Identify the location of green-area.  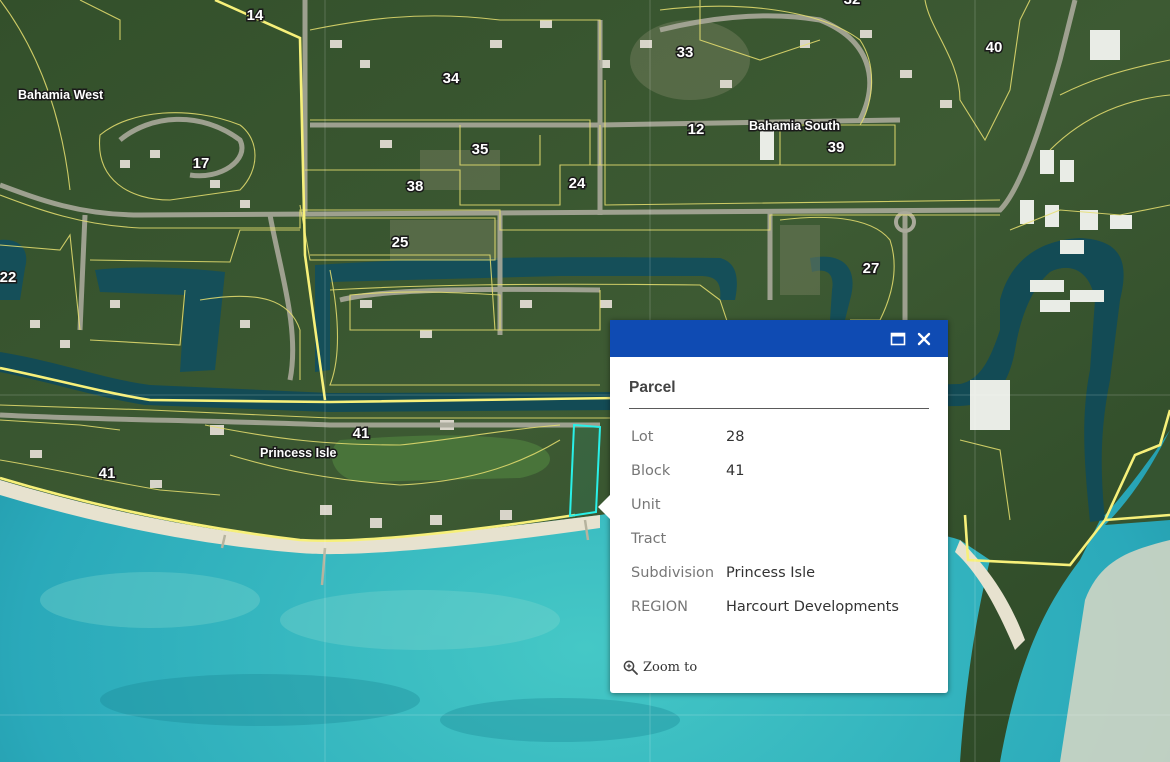
(440, 458).